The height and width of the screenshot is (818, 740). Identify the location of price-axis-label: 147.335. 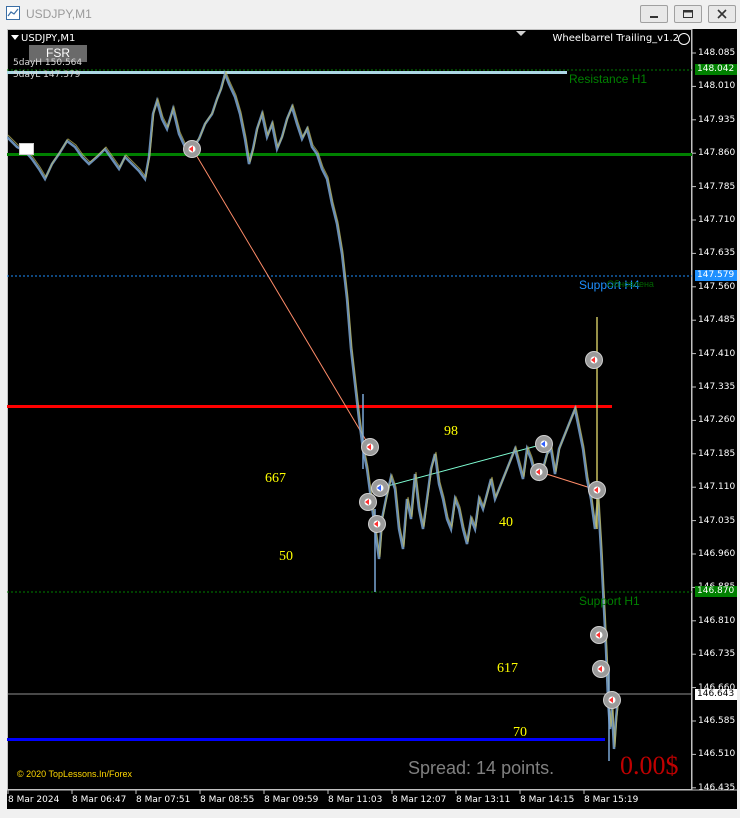
(717, 387).